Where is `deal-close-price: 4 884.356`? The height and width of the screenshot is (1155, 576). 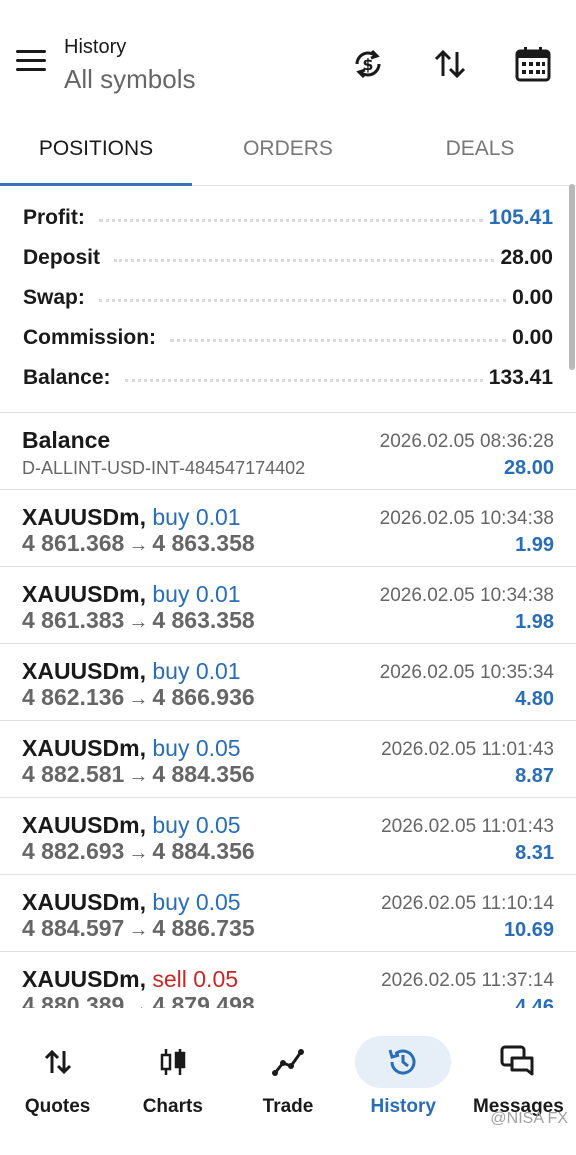 deal-close-price: 4 884.356 is located at coordinates (203, 851).